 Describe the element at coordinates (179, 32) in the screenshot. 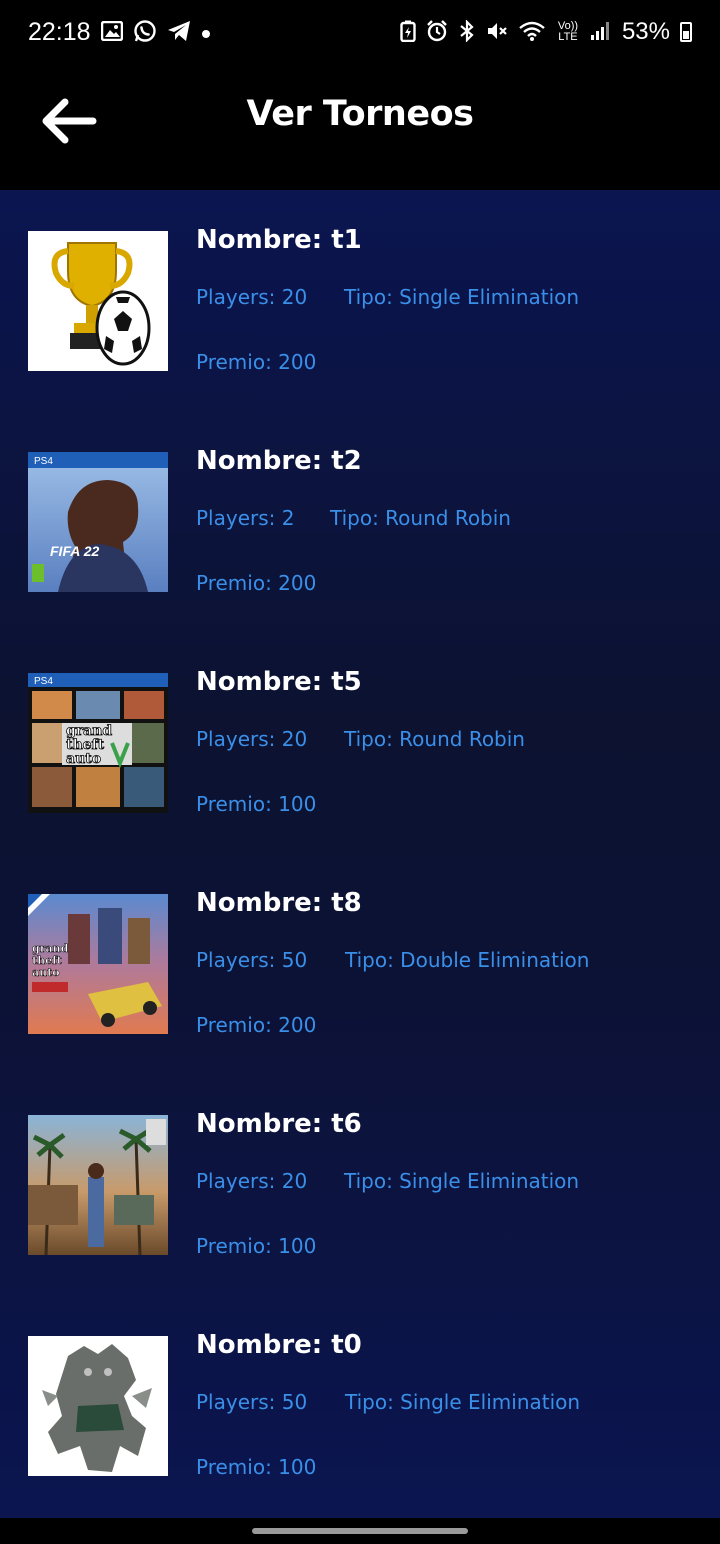

I see `telegram-icon` at that location.